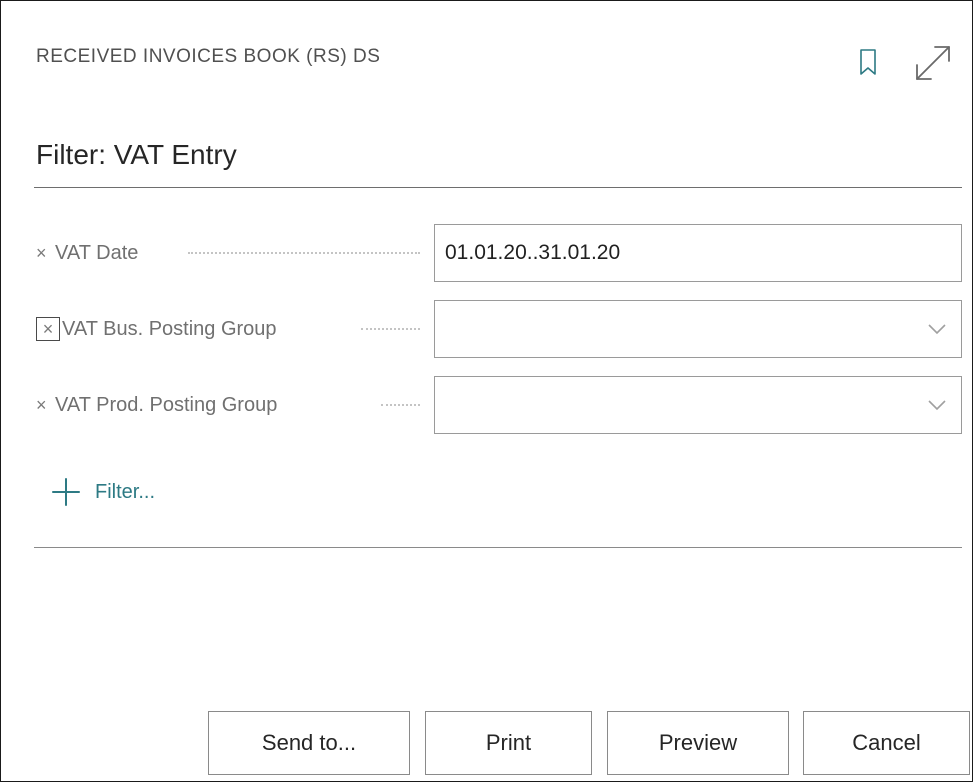 This screenshot has width=973, height=782. What do you see at coordinates (698, 743) in the screenshot?
I see `preview-button: Preview` at bounding box center [698, 743].